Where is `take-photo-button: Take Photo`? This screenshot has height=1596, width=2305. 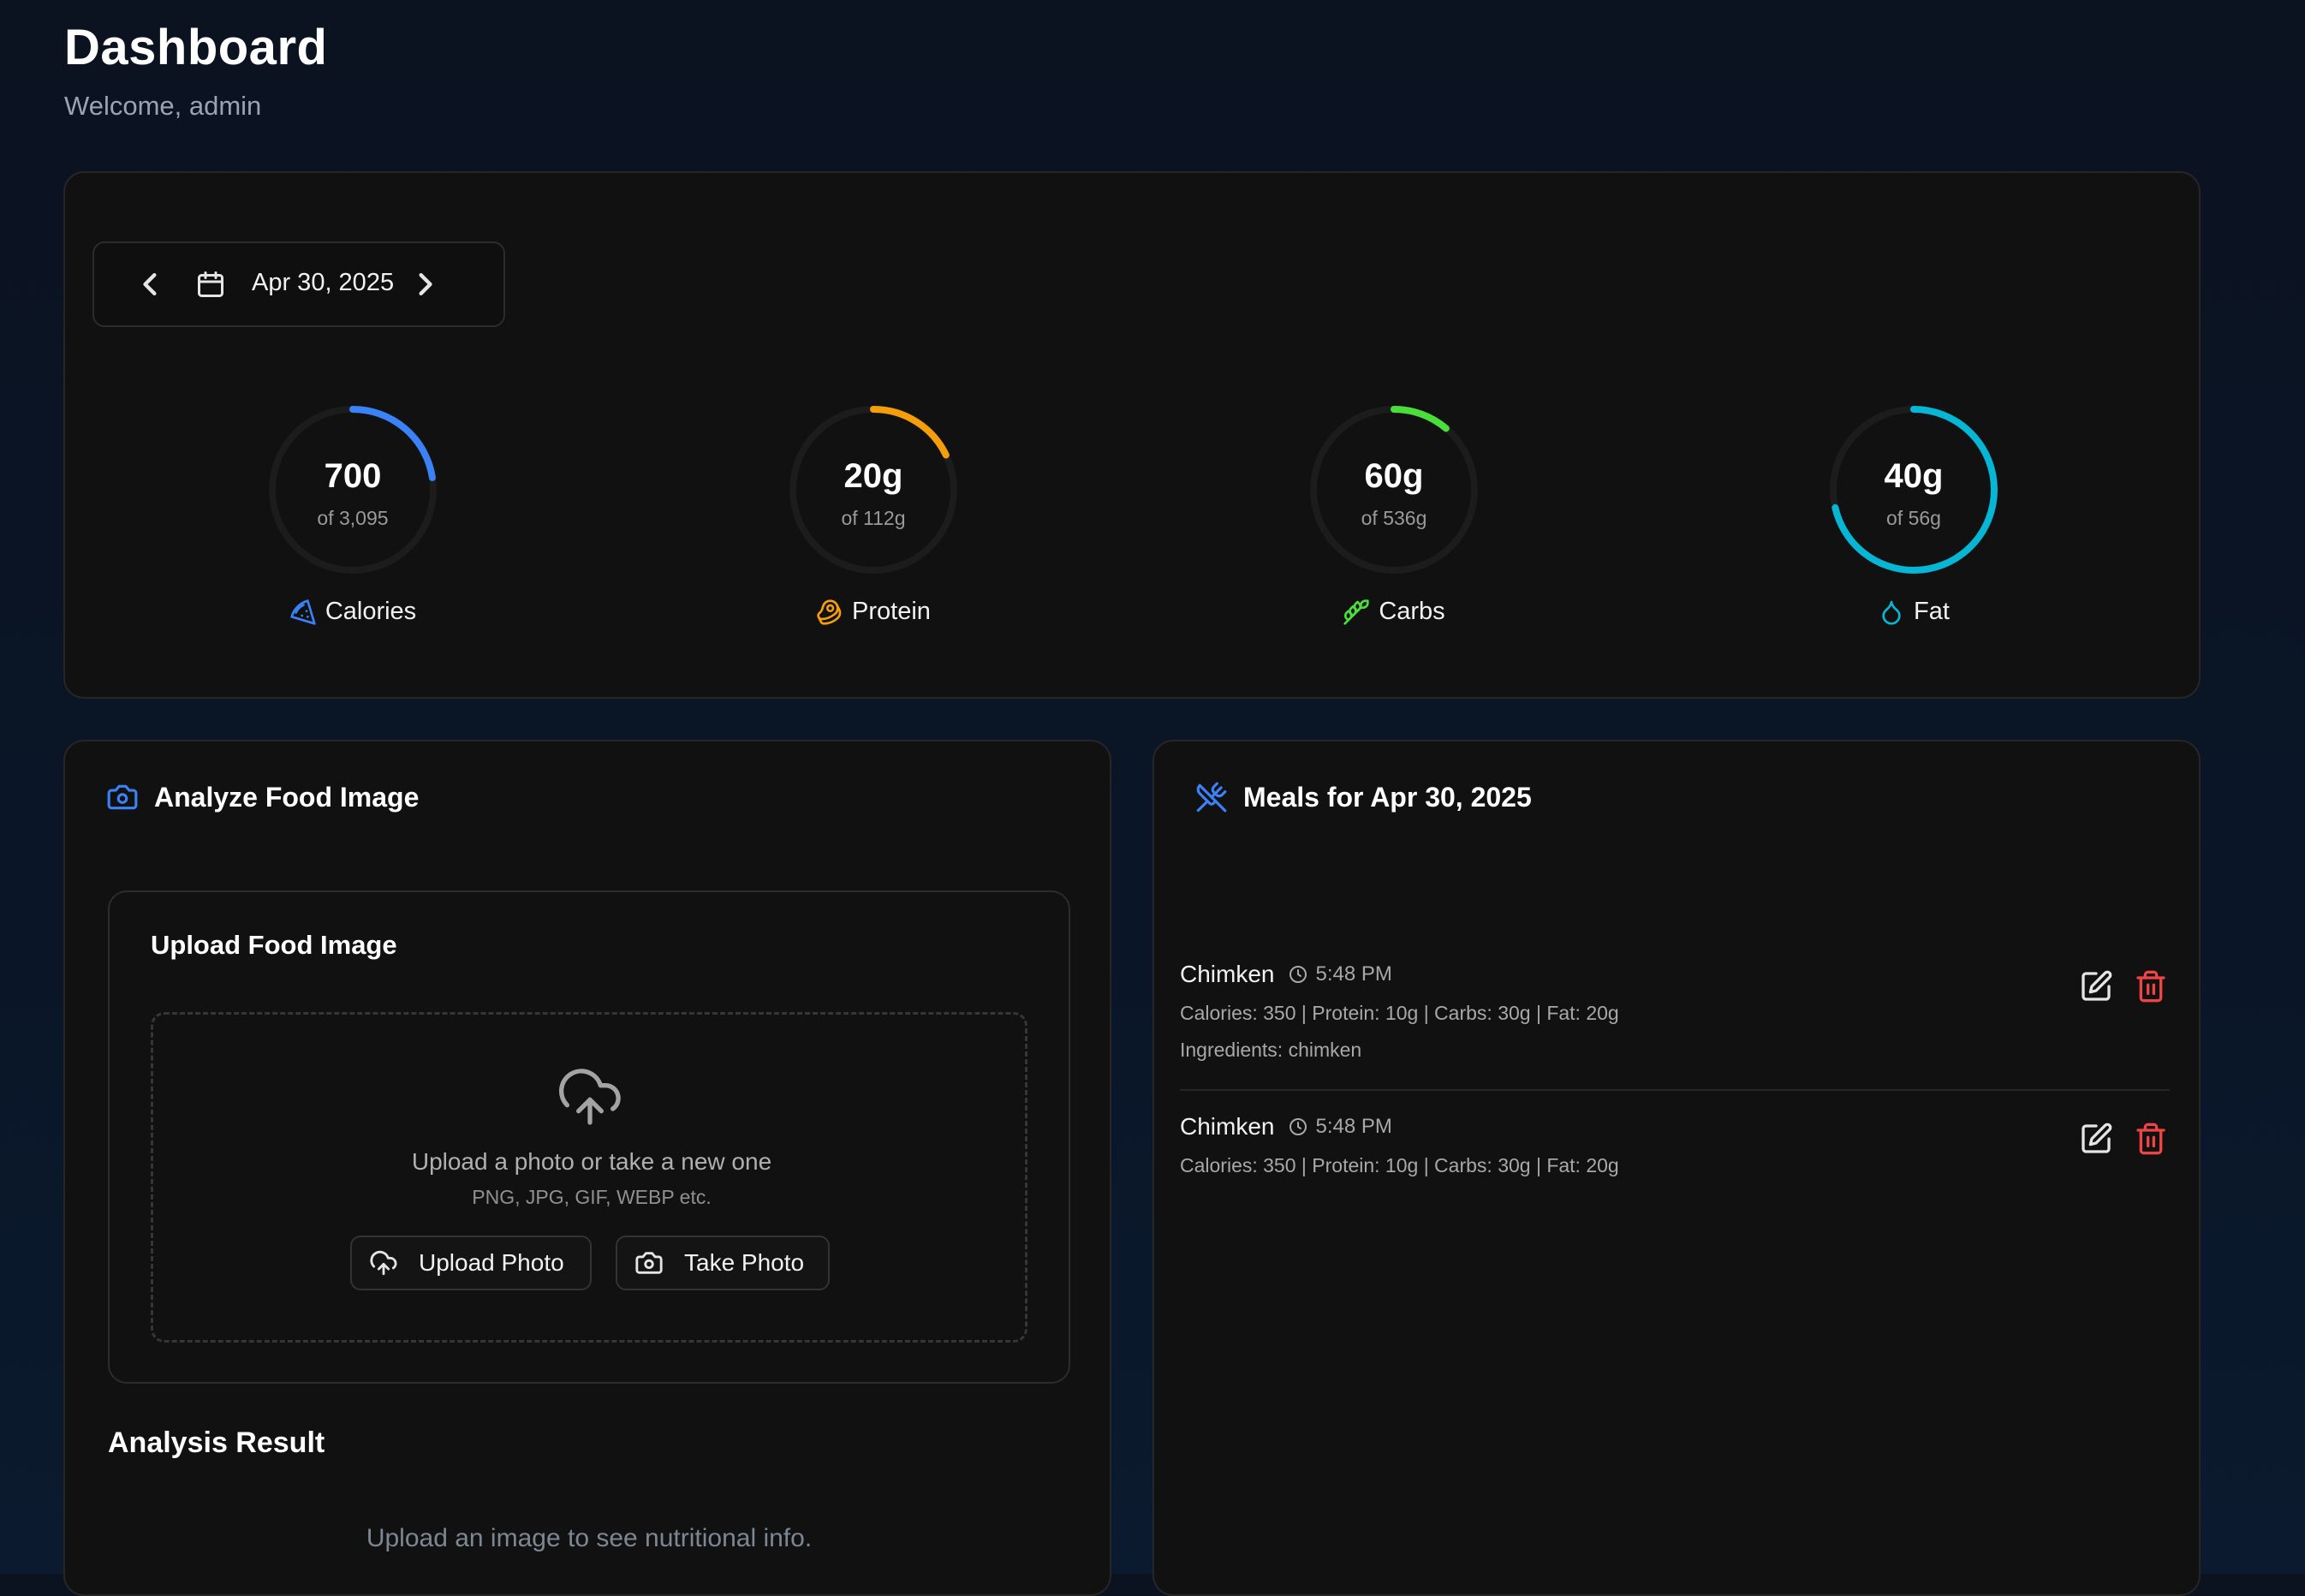
take-photo-button: Take Photo is located at coordinates (723, 1263).